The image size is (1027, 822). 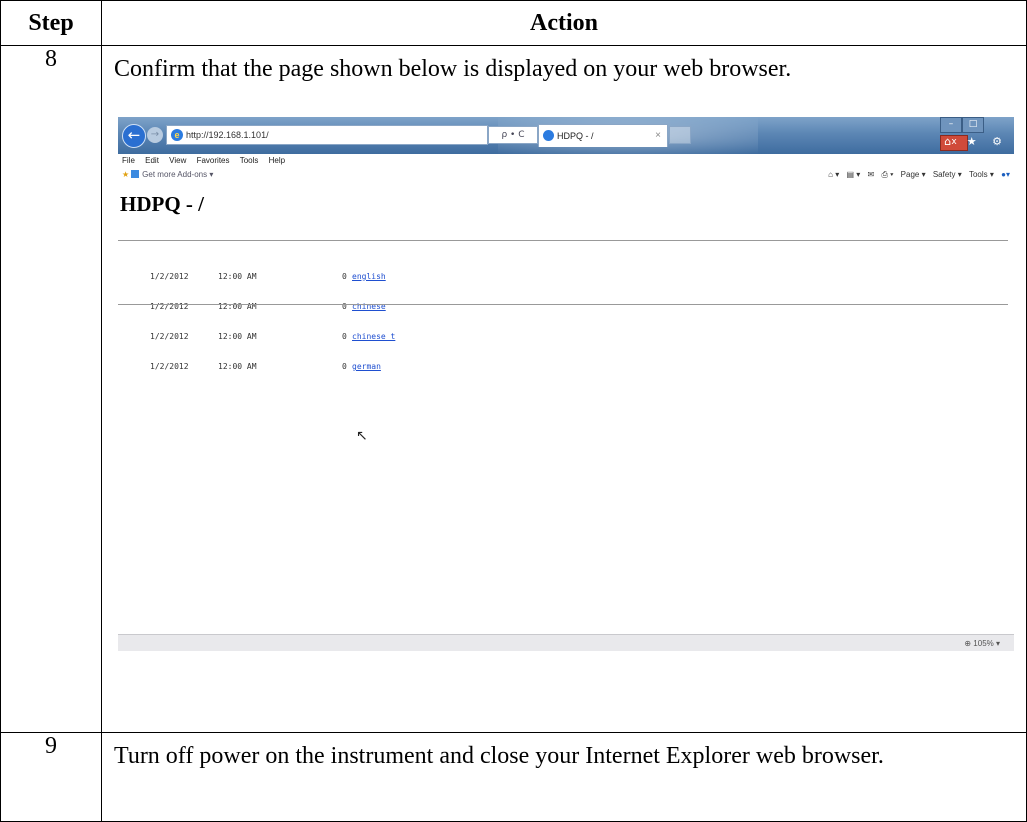 I want to click on menu-edit: Edit, so click(x=152, y=160).